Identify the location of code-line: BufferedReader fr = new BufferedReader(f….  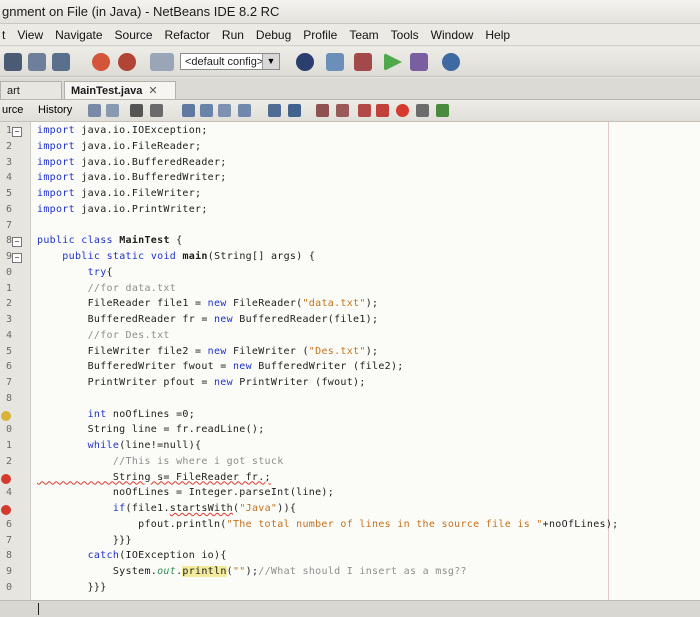
(207, 319).